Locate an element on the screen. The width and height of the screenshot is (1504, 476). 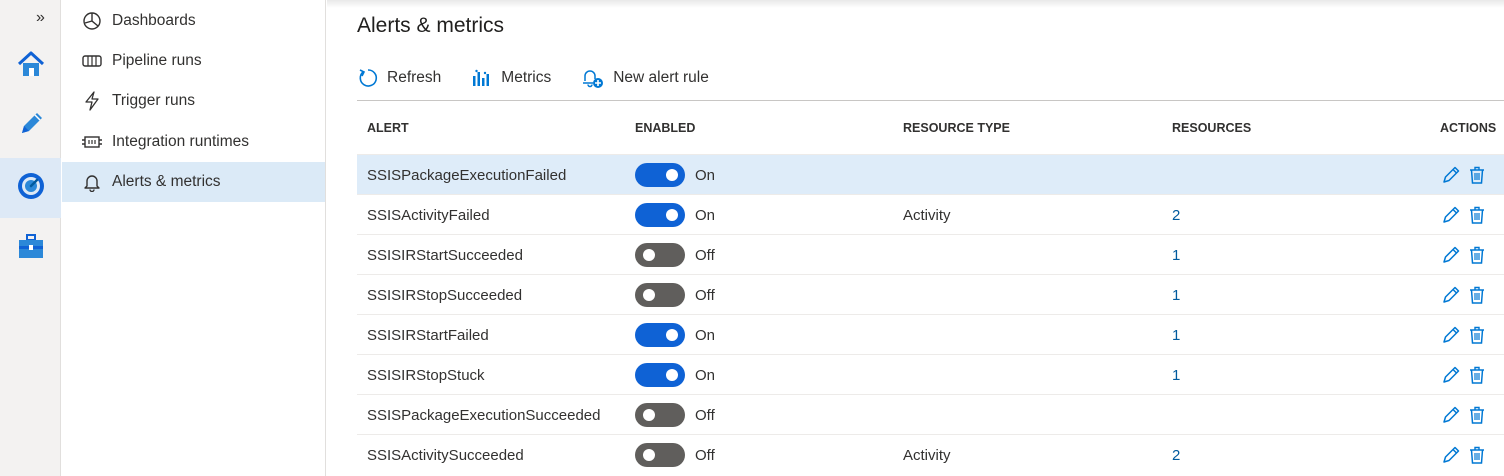
rail-item-home is located at coordinates (30, 66).